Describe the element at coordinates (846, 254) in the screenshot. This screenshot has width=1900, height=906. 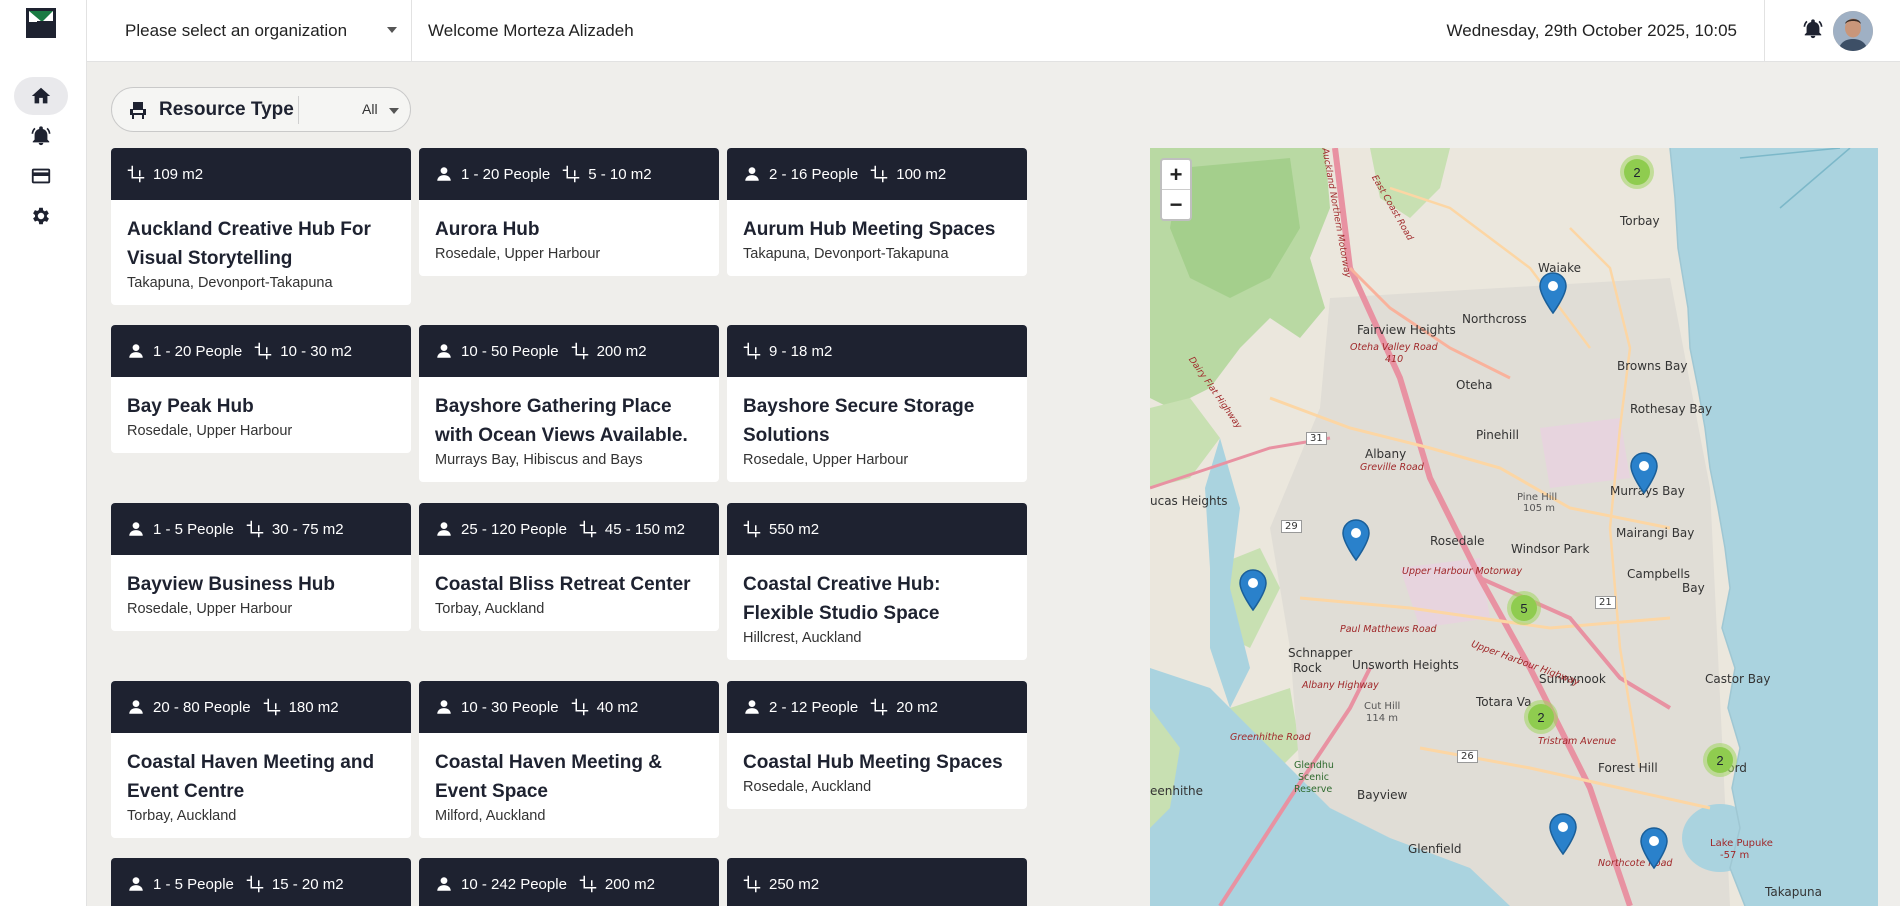
I see `card-location: Takapuna, Devonport-Takapuna` at that location.